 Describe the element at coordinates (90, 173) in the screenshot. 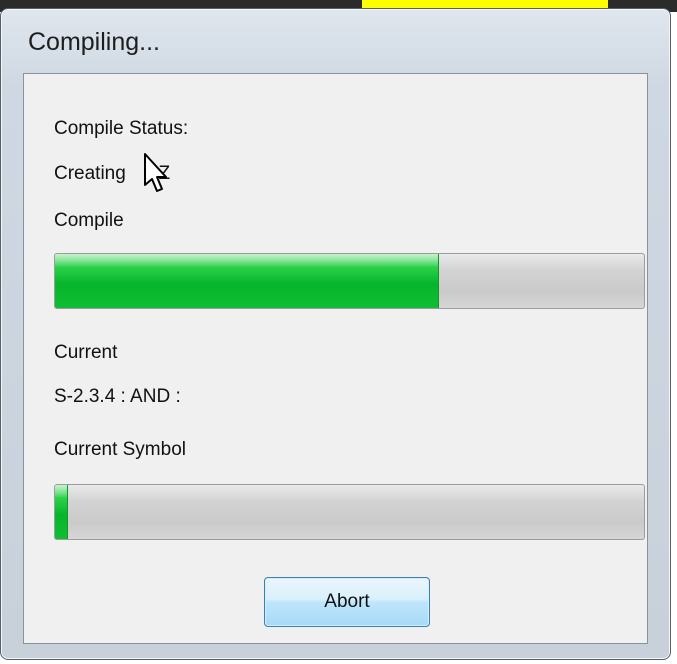

I see `status-text-before: Creating` at that location.